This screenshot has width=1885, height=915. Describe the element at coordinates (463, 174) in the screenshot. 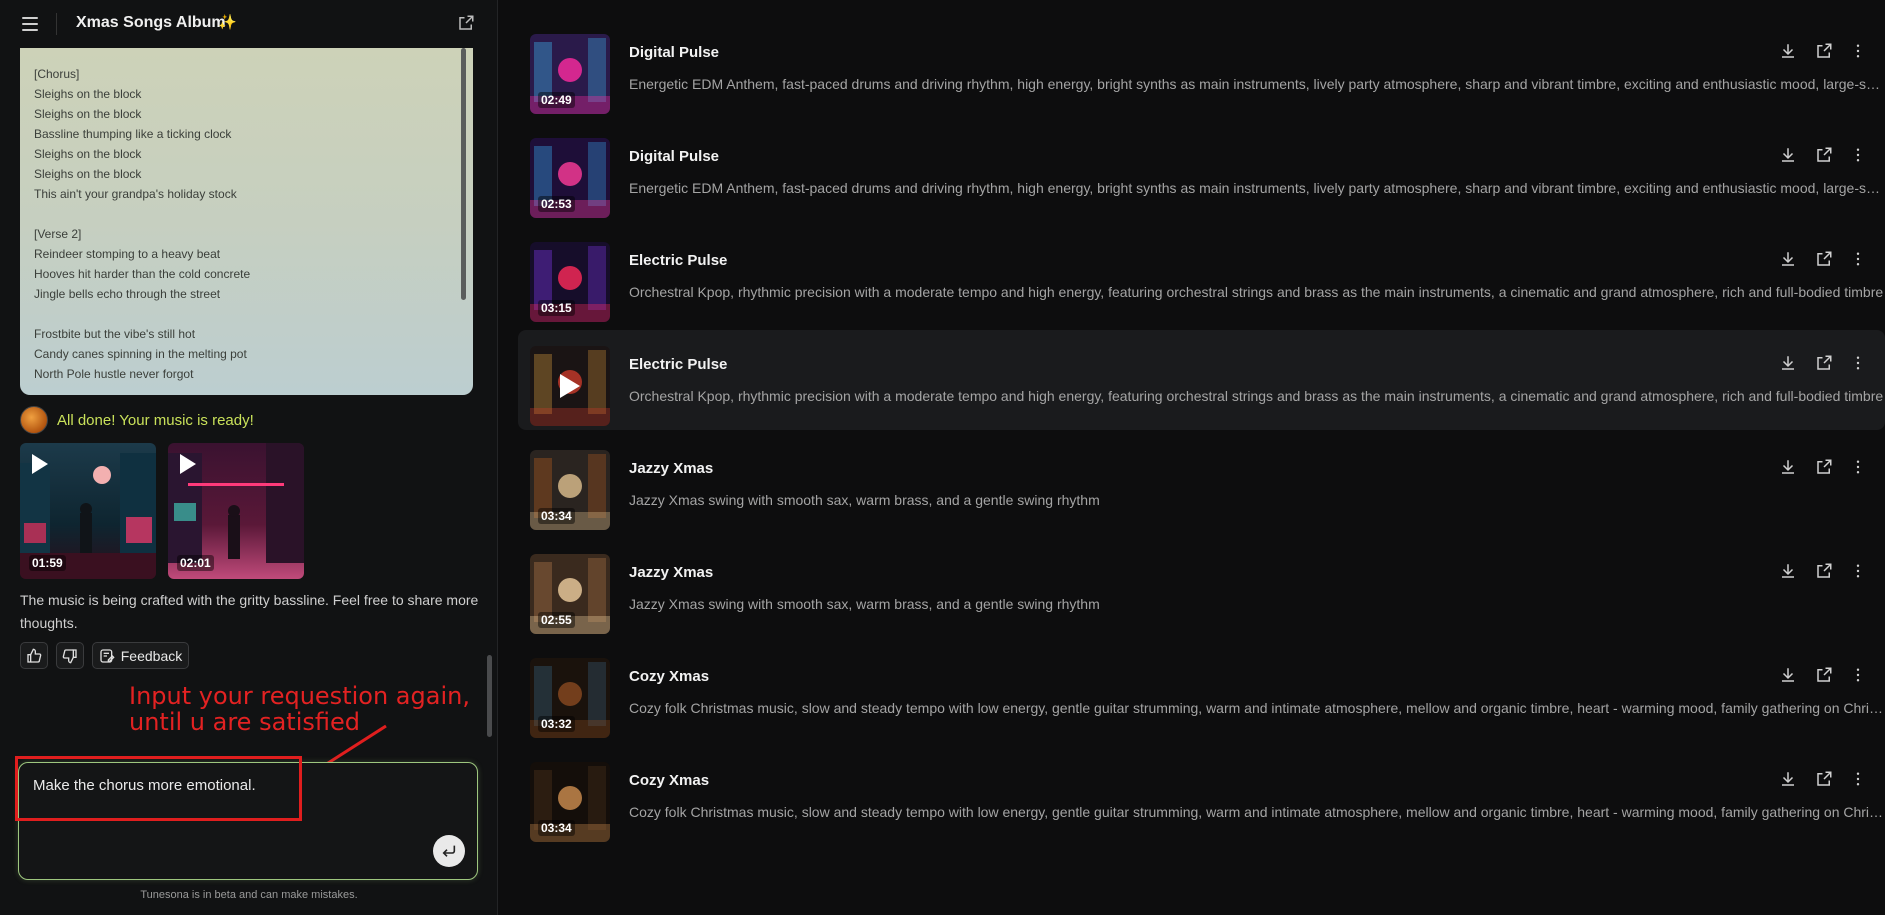

I see `lyrics-scrollbar` at that location.